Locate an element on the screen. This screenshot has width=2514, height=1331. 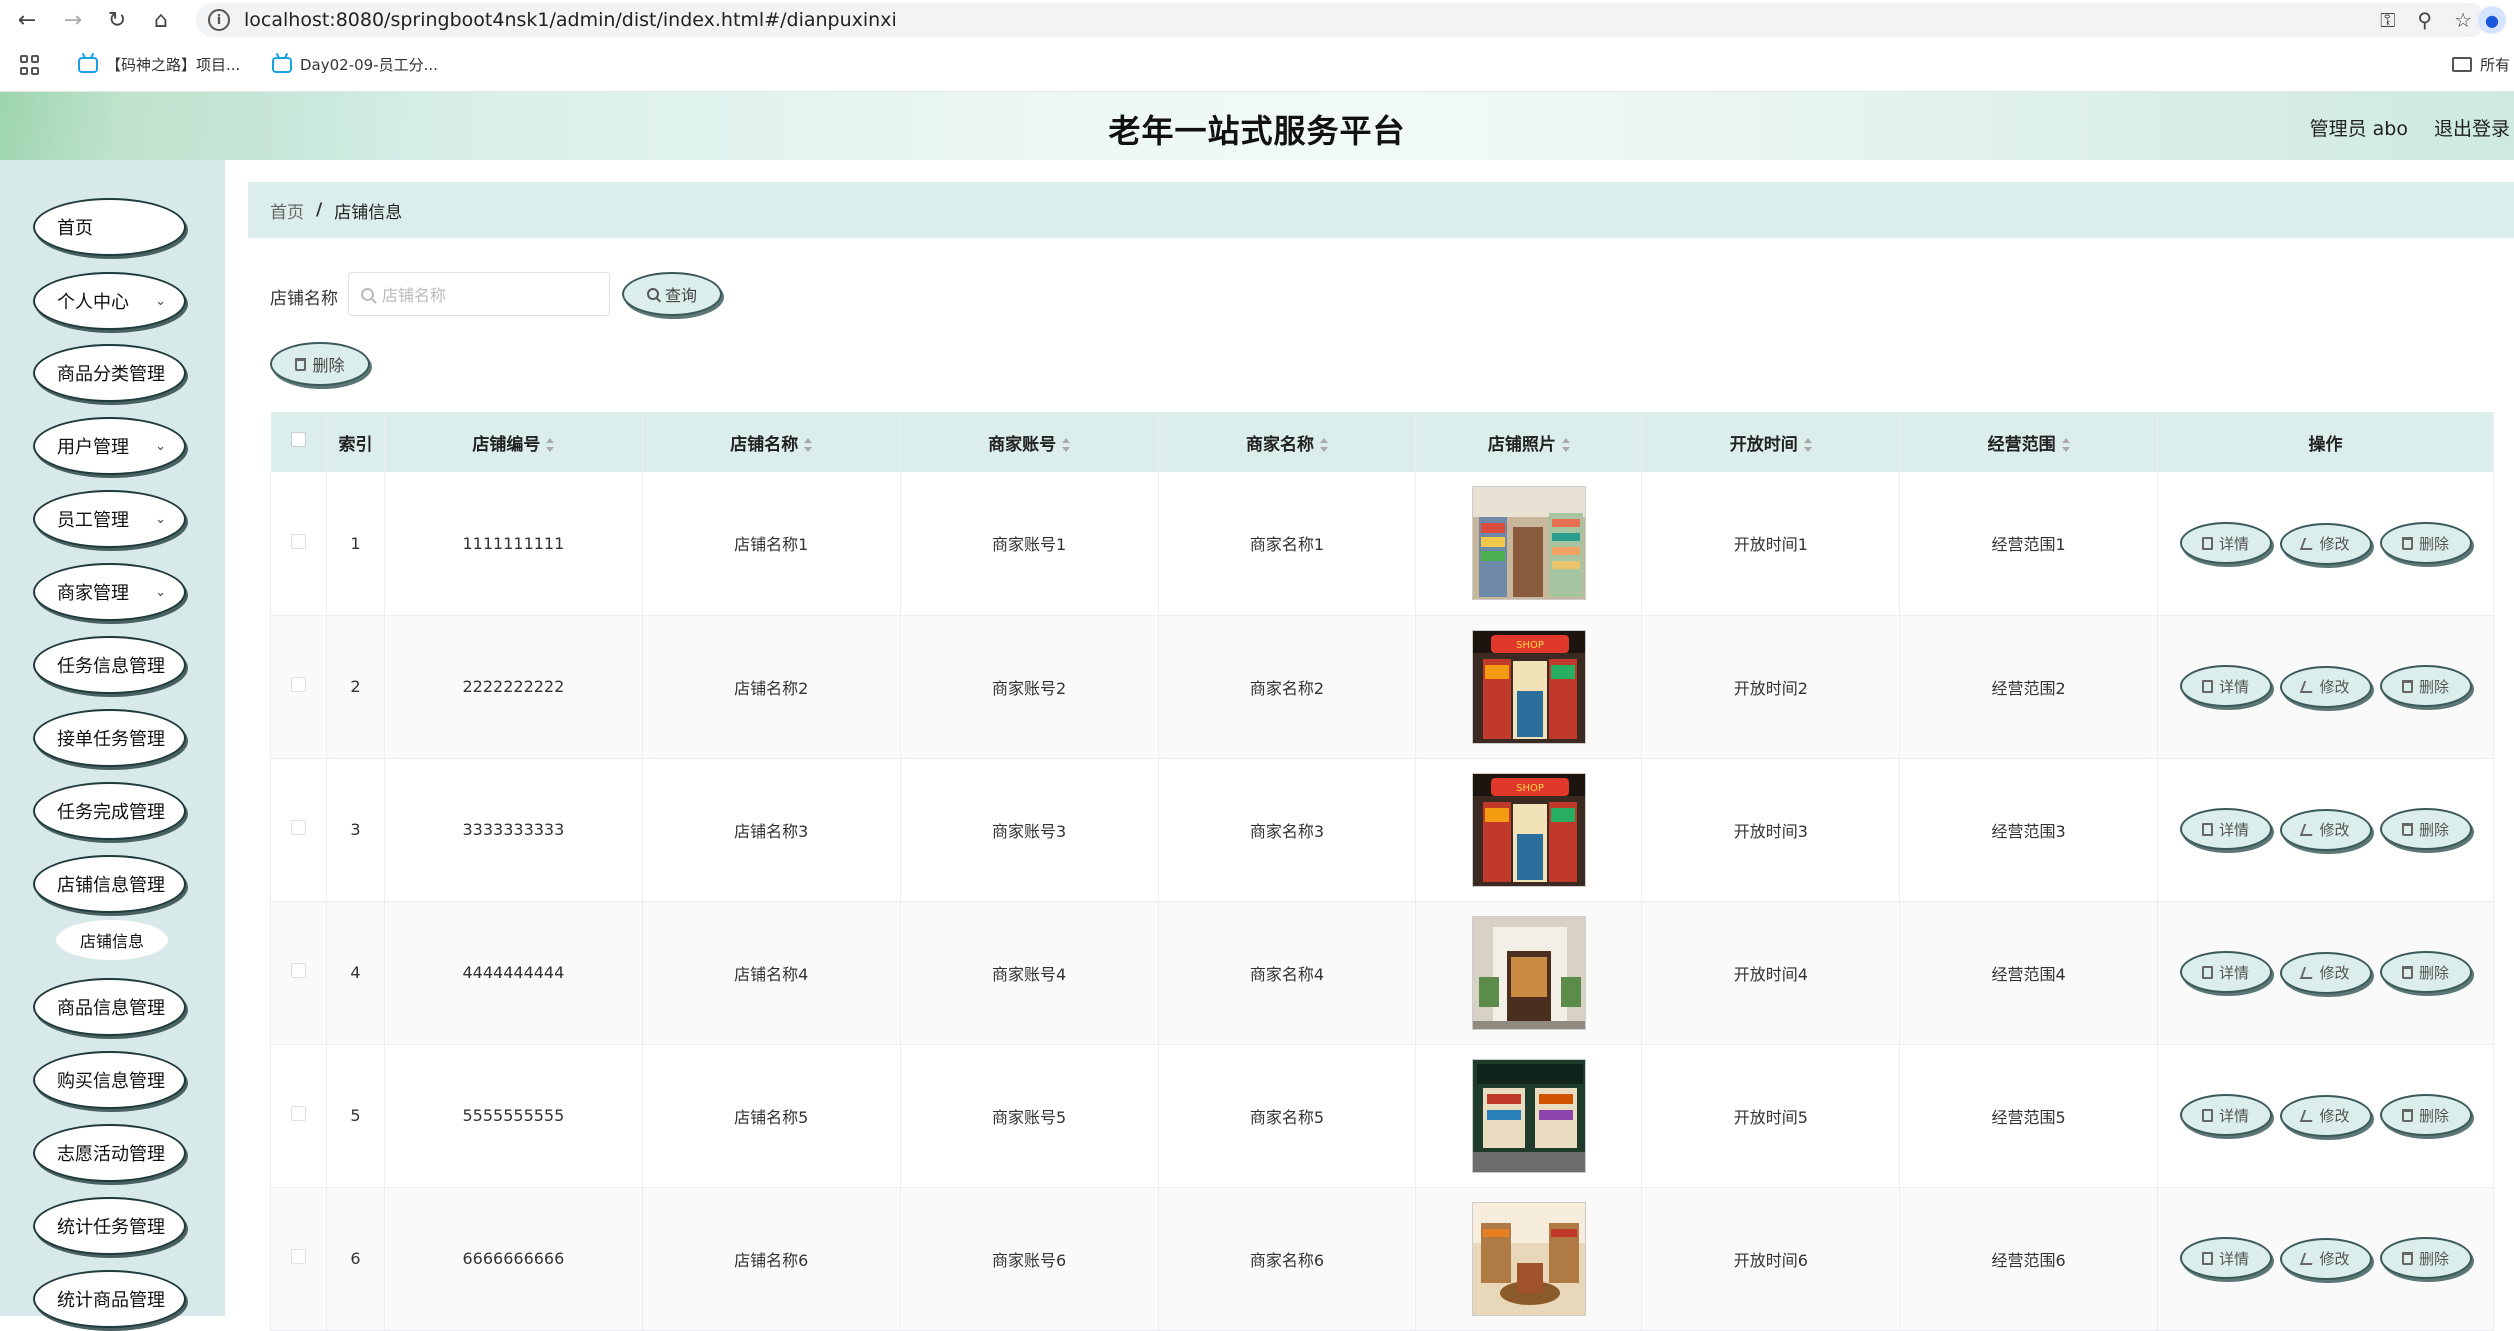
folder-icon is located at coordinates (2461, 64).